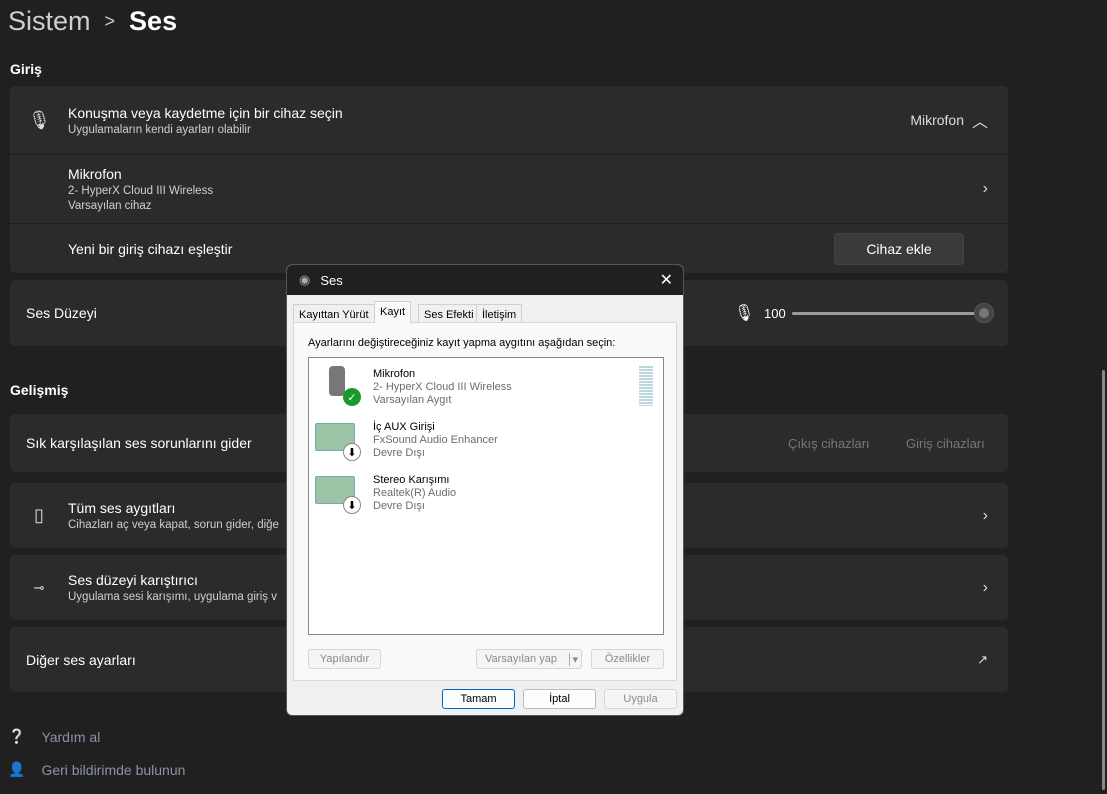 Image resolution: width=1107 pixels, height=794 pixels. What do you see at coordinates (133, 580) in the screenshot?
I see `mixer-title: Ses düzeyi karıştırıcı` at bounding box center [133, 580].